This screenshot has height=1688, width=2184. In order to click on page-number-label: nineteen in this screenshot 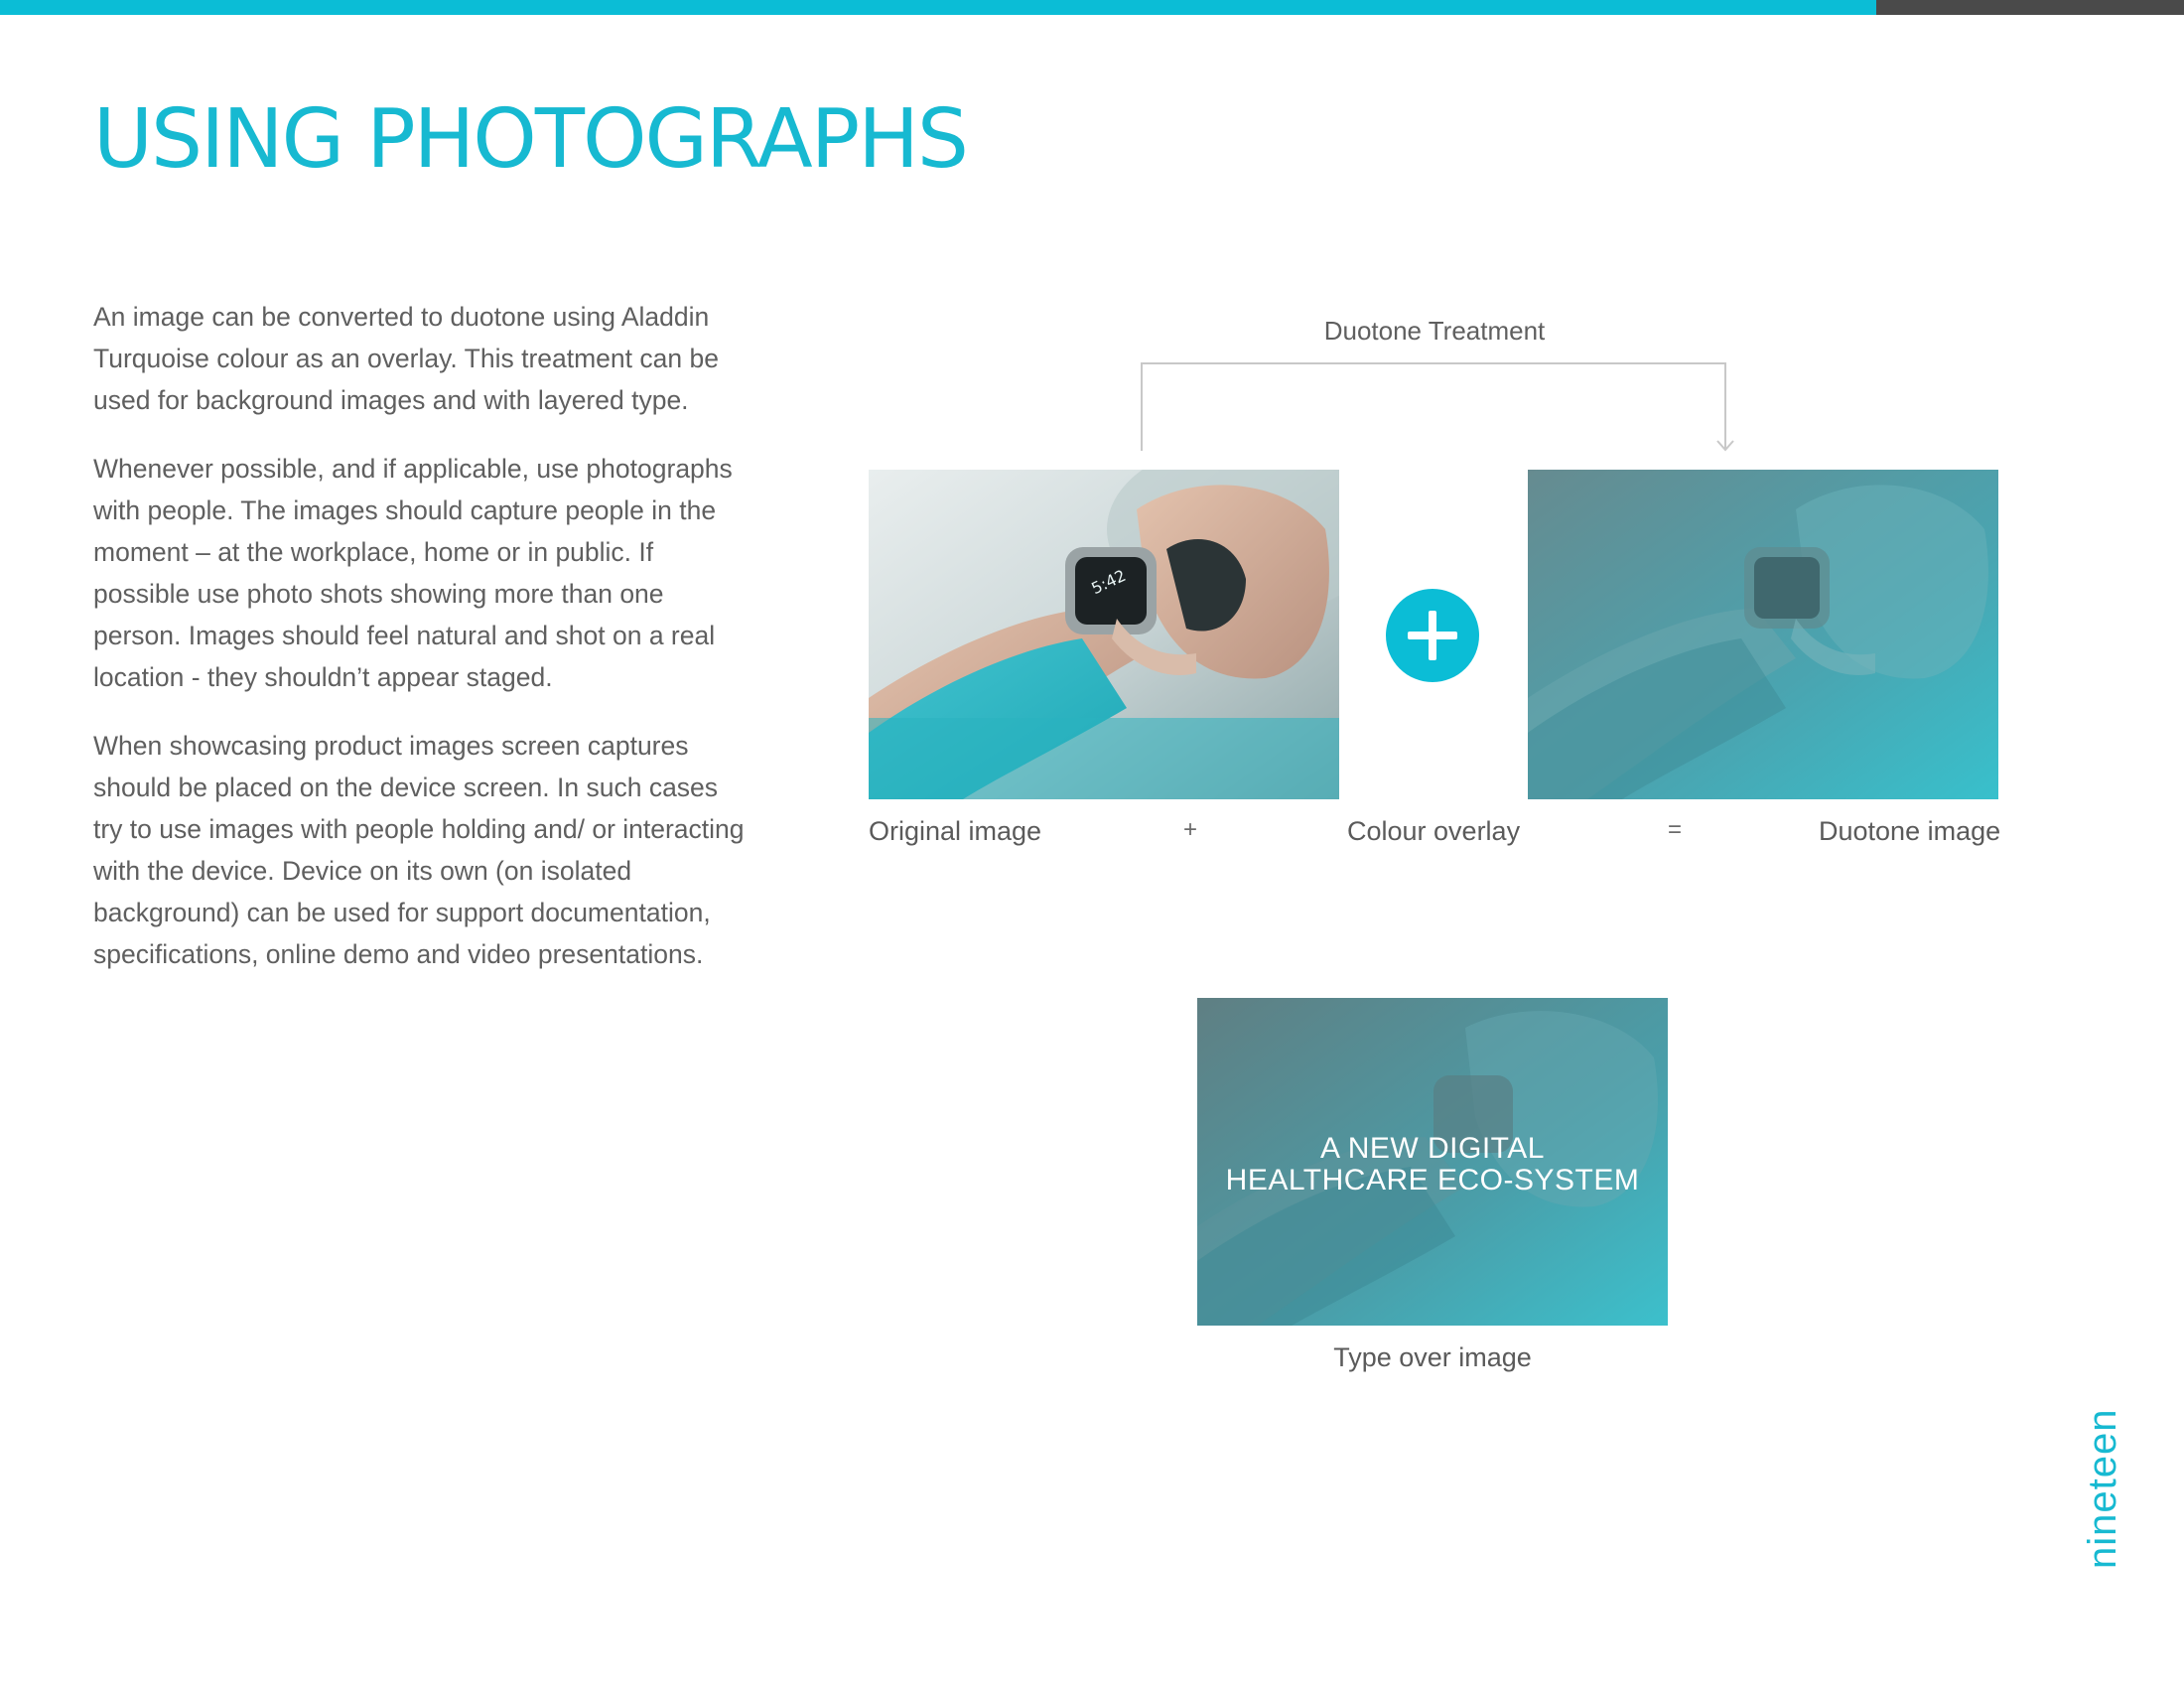, I will do `click(2102, 1488)`.